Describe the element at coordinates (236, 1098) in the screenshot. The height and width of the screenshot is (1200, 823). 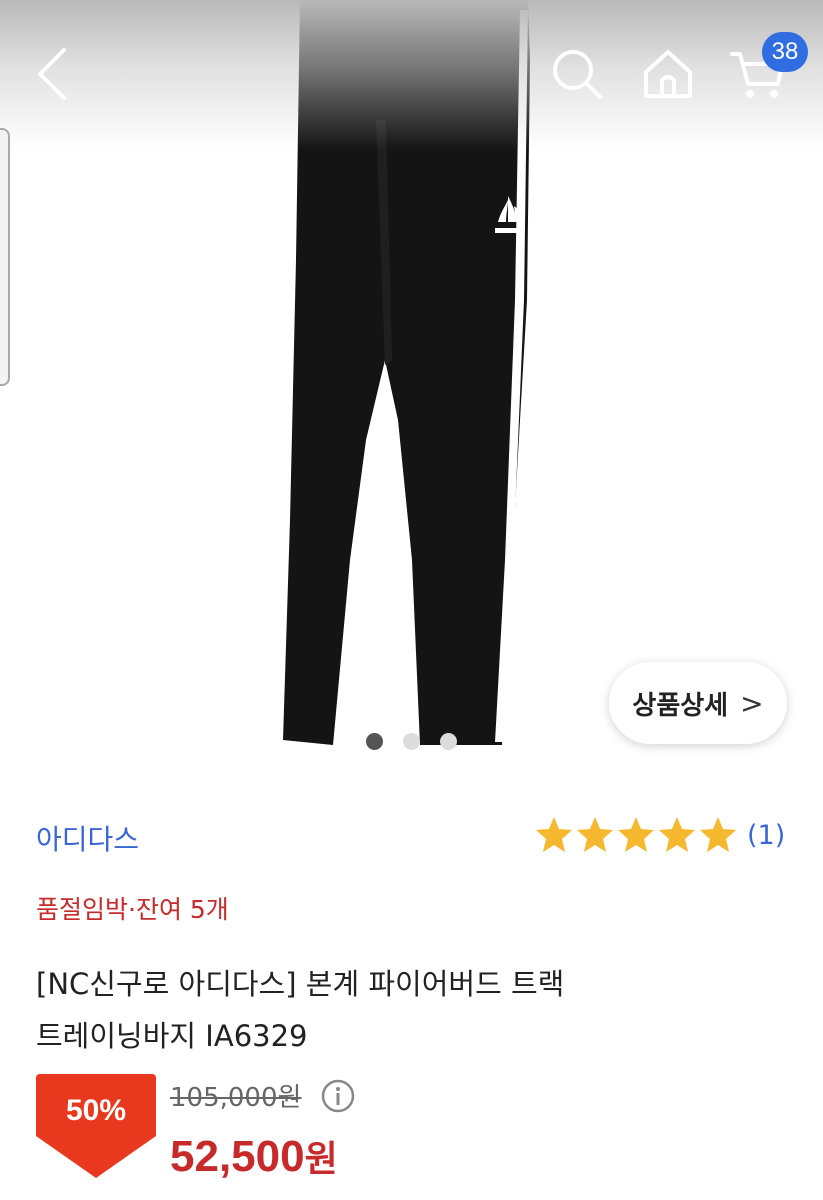
I see `original-price: 105,000원` at that location.